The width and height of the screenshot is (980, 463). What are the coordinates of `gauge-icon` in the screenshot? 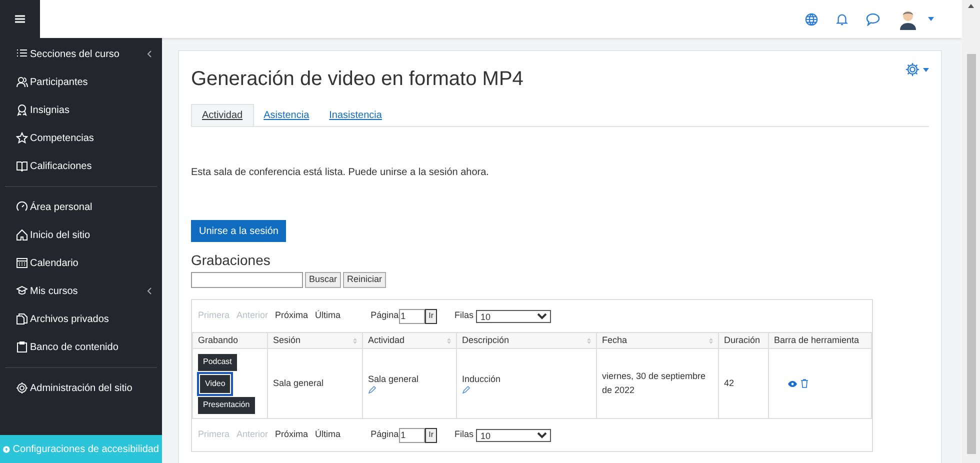 It's located at (22, 207).